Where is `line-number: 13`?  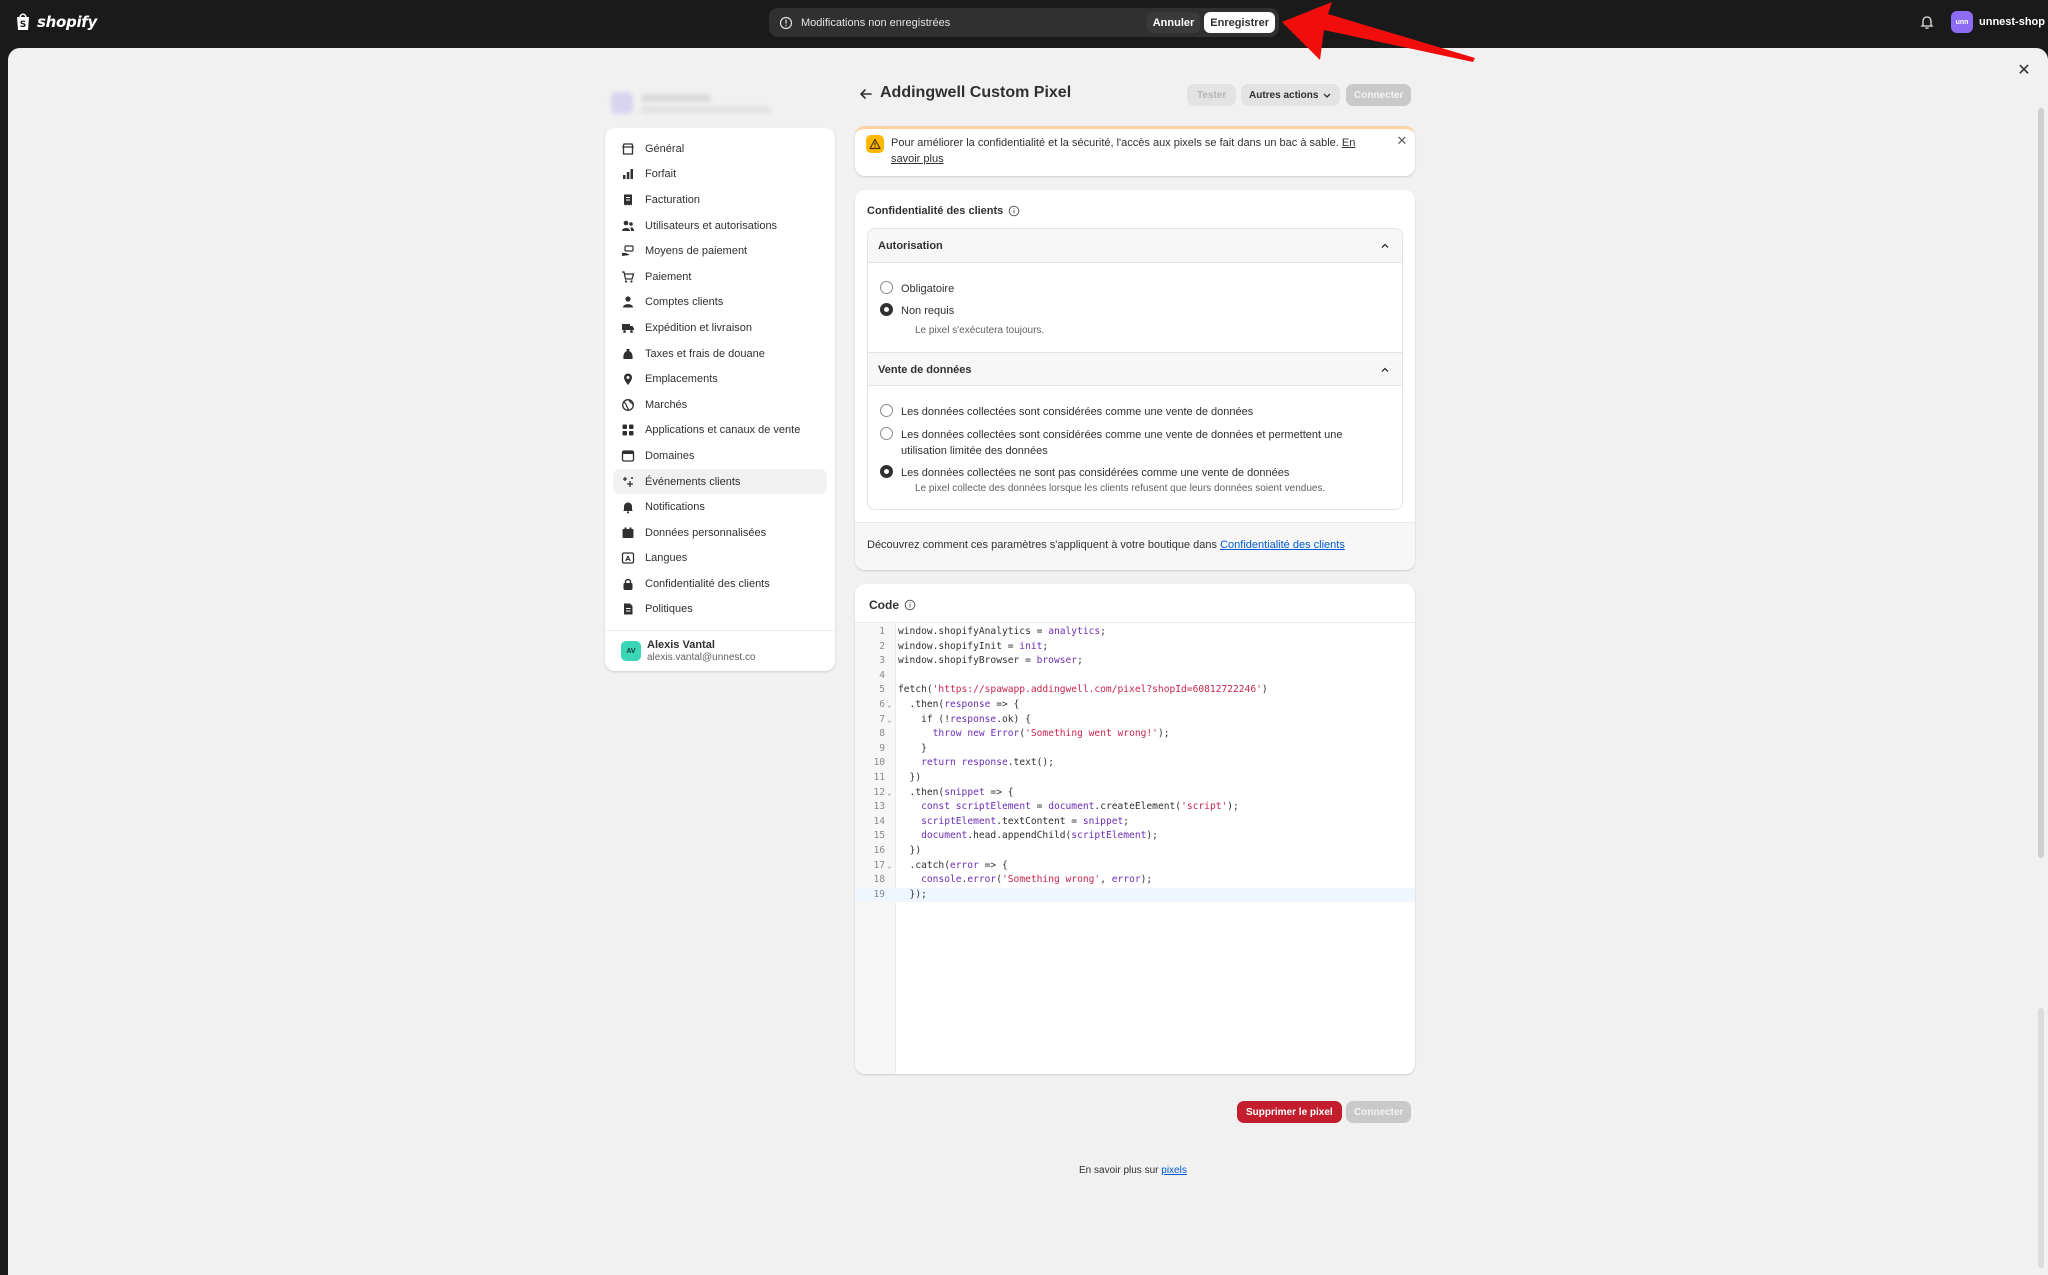 line-number: 13 is located at coordinates (879, 807).